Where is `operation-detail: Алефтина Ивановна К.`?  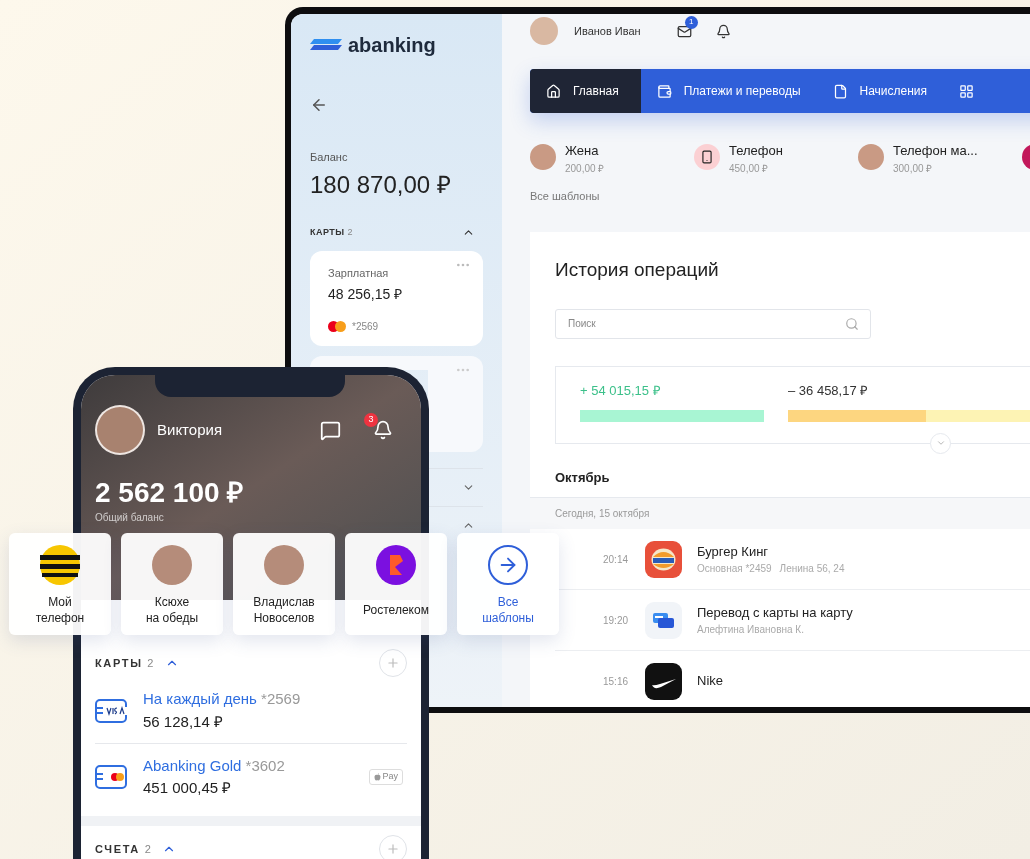 operation-detail: Алефтина Ивановна К. is located at coordinates (750, 630).